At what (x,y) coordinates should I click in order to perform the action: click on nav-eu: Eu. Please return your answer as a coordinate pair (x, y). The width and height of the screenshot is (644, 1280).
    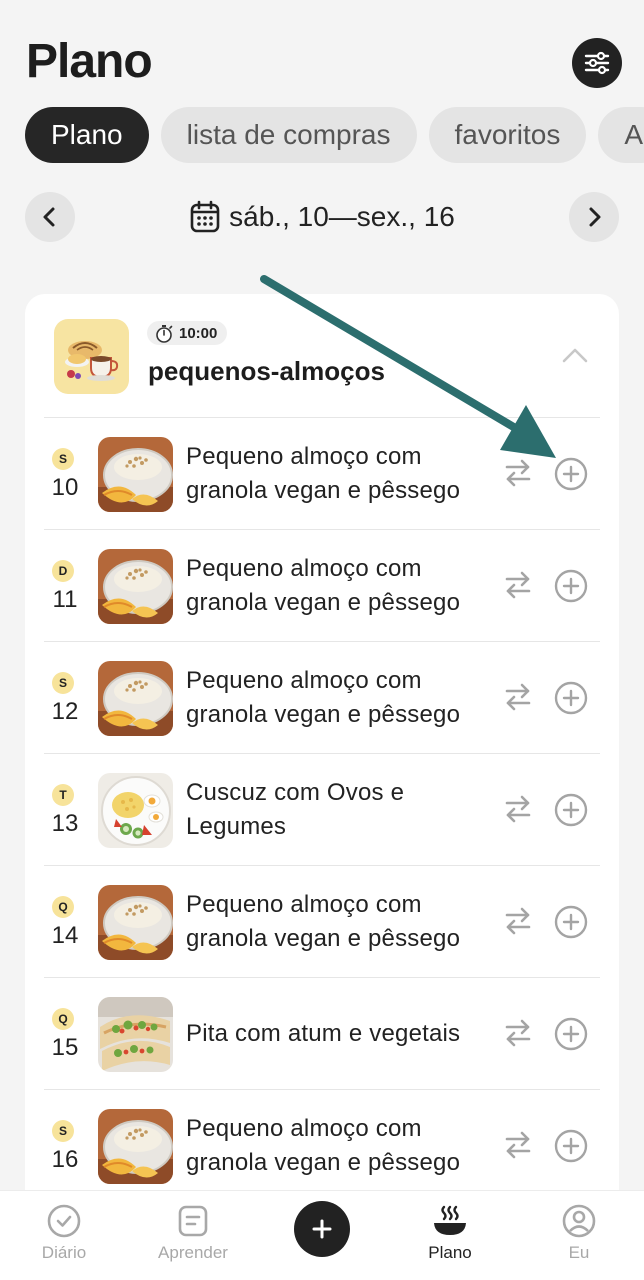
    Looking at the image, I should click on (579, 1235).